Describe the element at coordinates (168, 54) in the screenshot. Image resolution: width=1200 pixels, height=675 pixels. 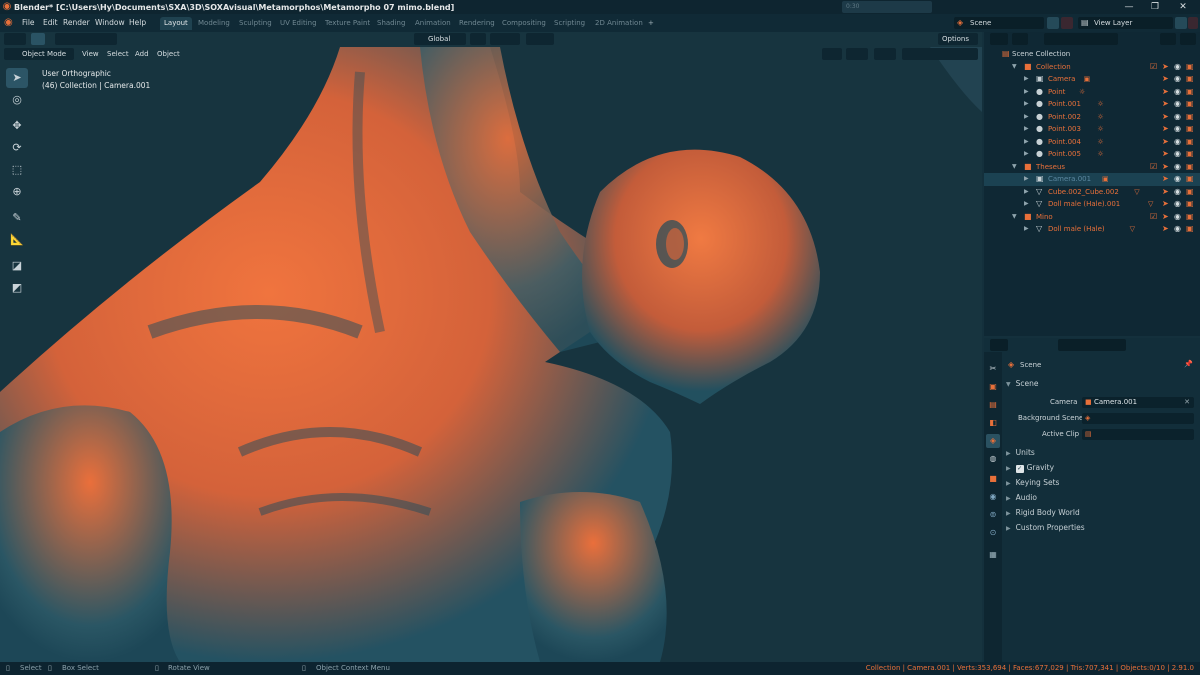
I see `viewport-menu-object: Object` at that location.